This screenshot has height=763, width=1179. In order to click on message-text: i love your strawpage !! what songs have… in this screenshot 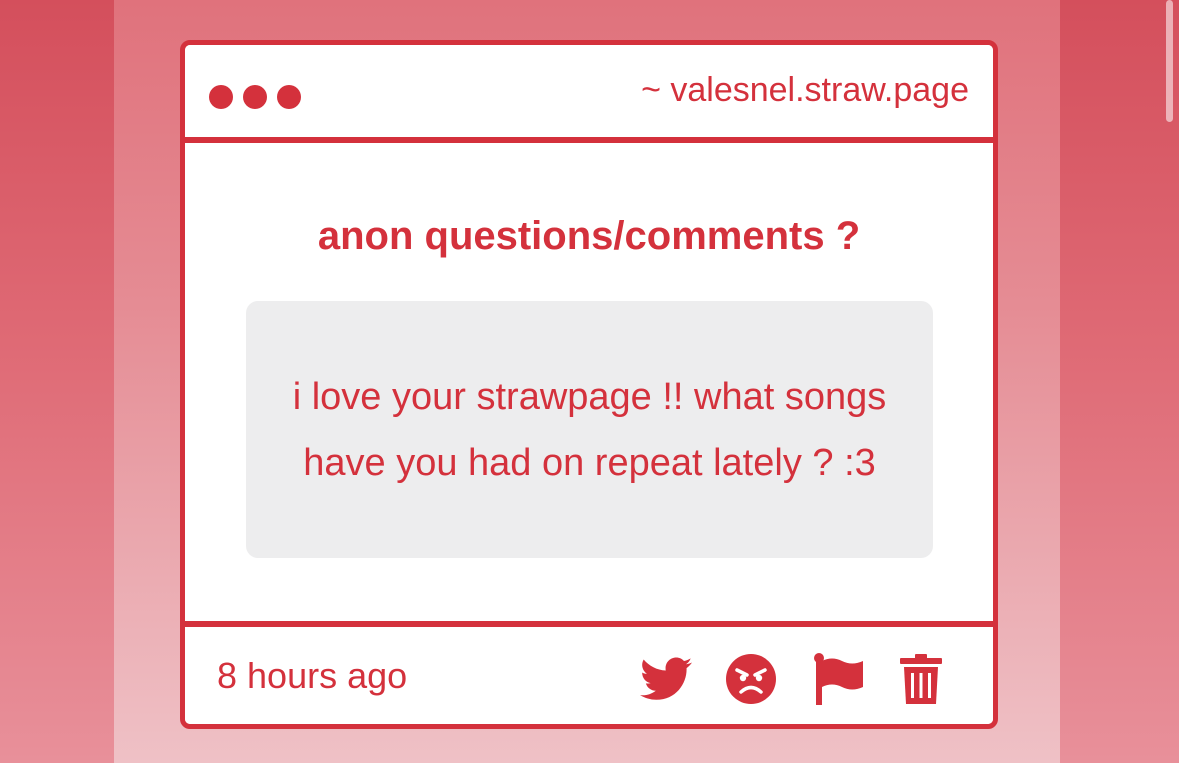, I will do `click(589, 429)`.